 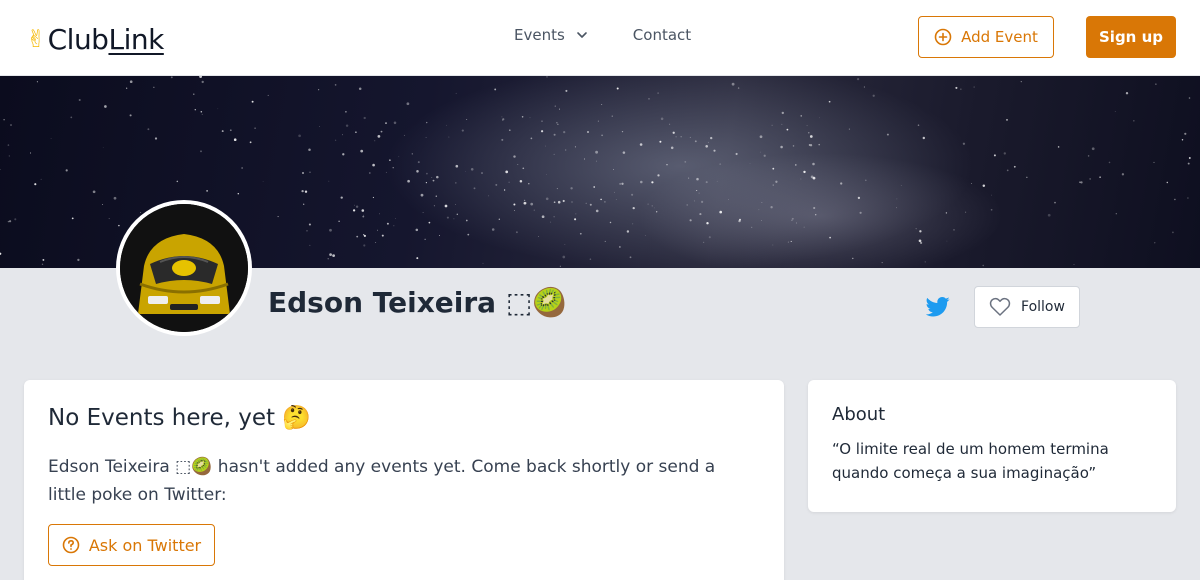 I want to click on twitter-icon, so click(x=938, y=307).